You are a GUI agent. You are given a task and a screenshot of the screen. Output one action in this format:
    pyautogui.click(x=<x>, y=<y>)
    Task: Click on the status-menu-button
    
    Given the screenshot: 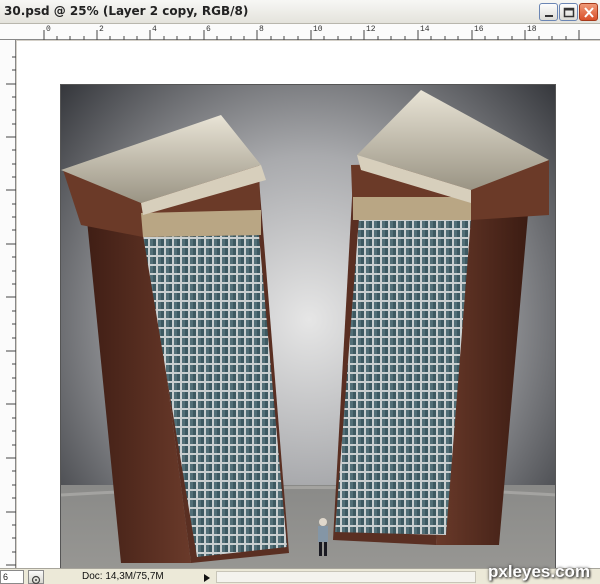 What is the action you would take?
    pyautogui.click(x=207, y=577)
    